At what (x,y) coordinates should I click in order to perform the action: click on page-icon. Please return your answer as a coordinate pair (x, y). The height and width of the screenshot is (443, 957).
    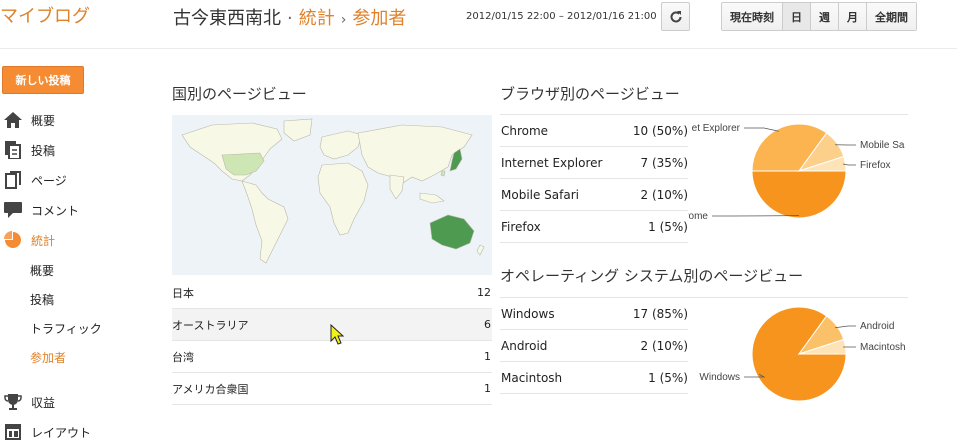
    Looking at the image, I should click on (13, 180).